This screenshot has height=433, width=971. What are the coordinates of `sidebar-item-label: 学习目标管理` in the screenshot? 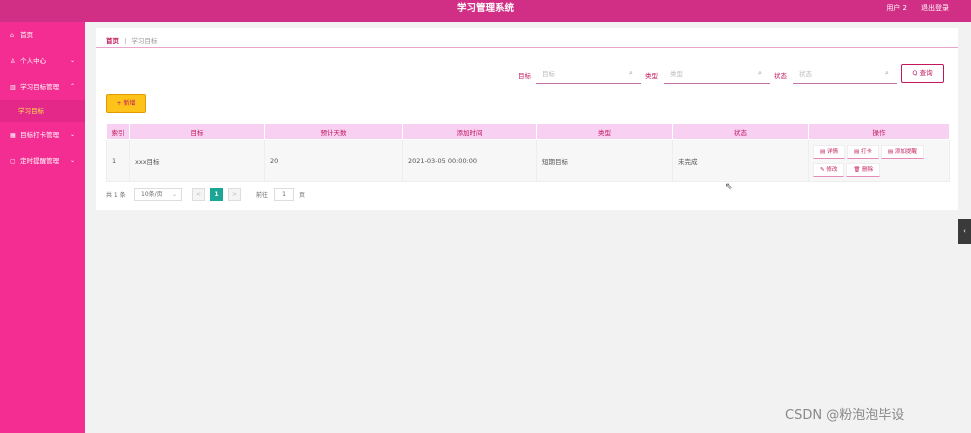 It's located at (40, 87).